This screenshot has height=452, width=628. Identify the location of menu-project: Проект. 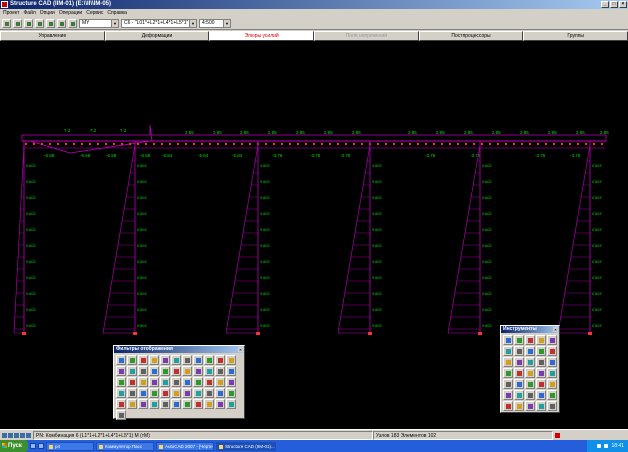
(11, 13).